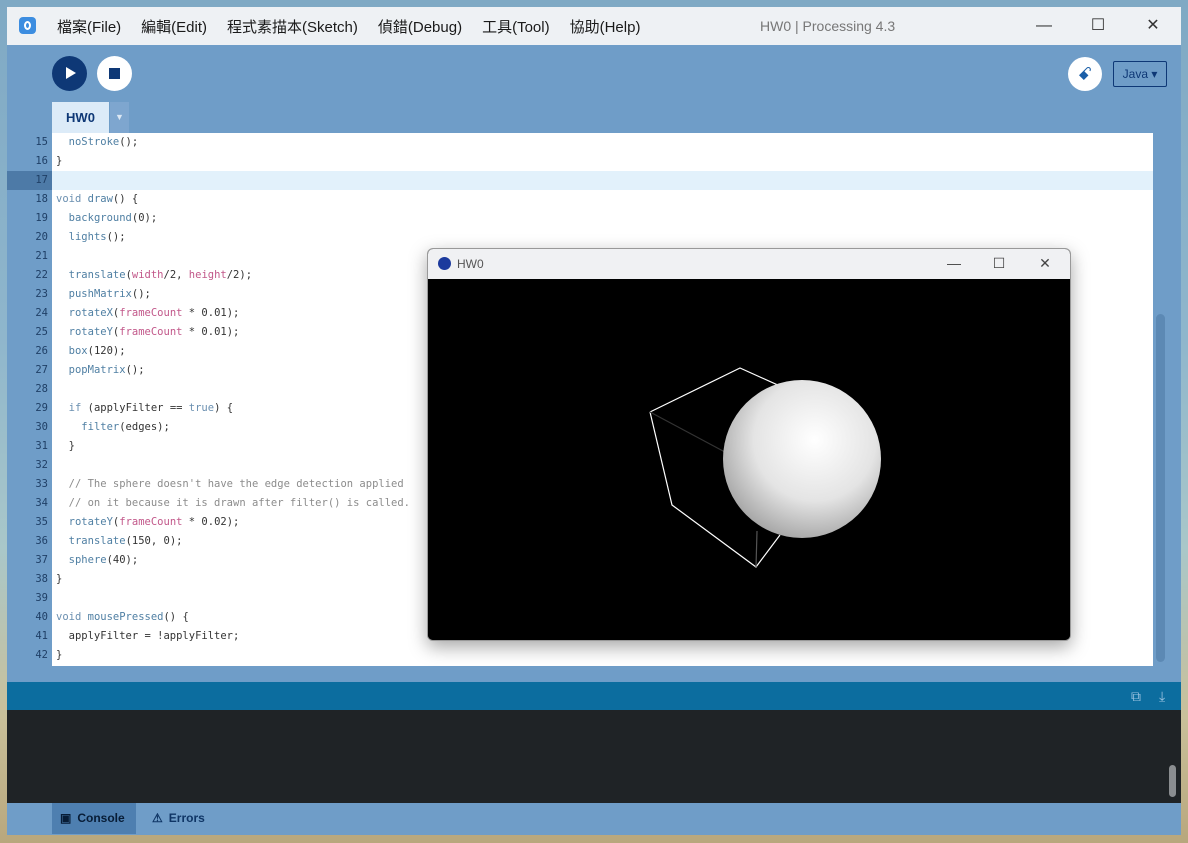 The image size is (1188, 843). What do you see at coordinates (160, 275) in the screenshot?
I see `code-text: translate(width/2, height/2);` at bounding box center [160, 275].